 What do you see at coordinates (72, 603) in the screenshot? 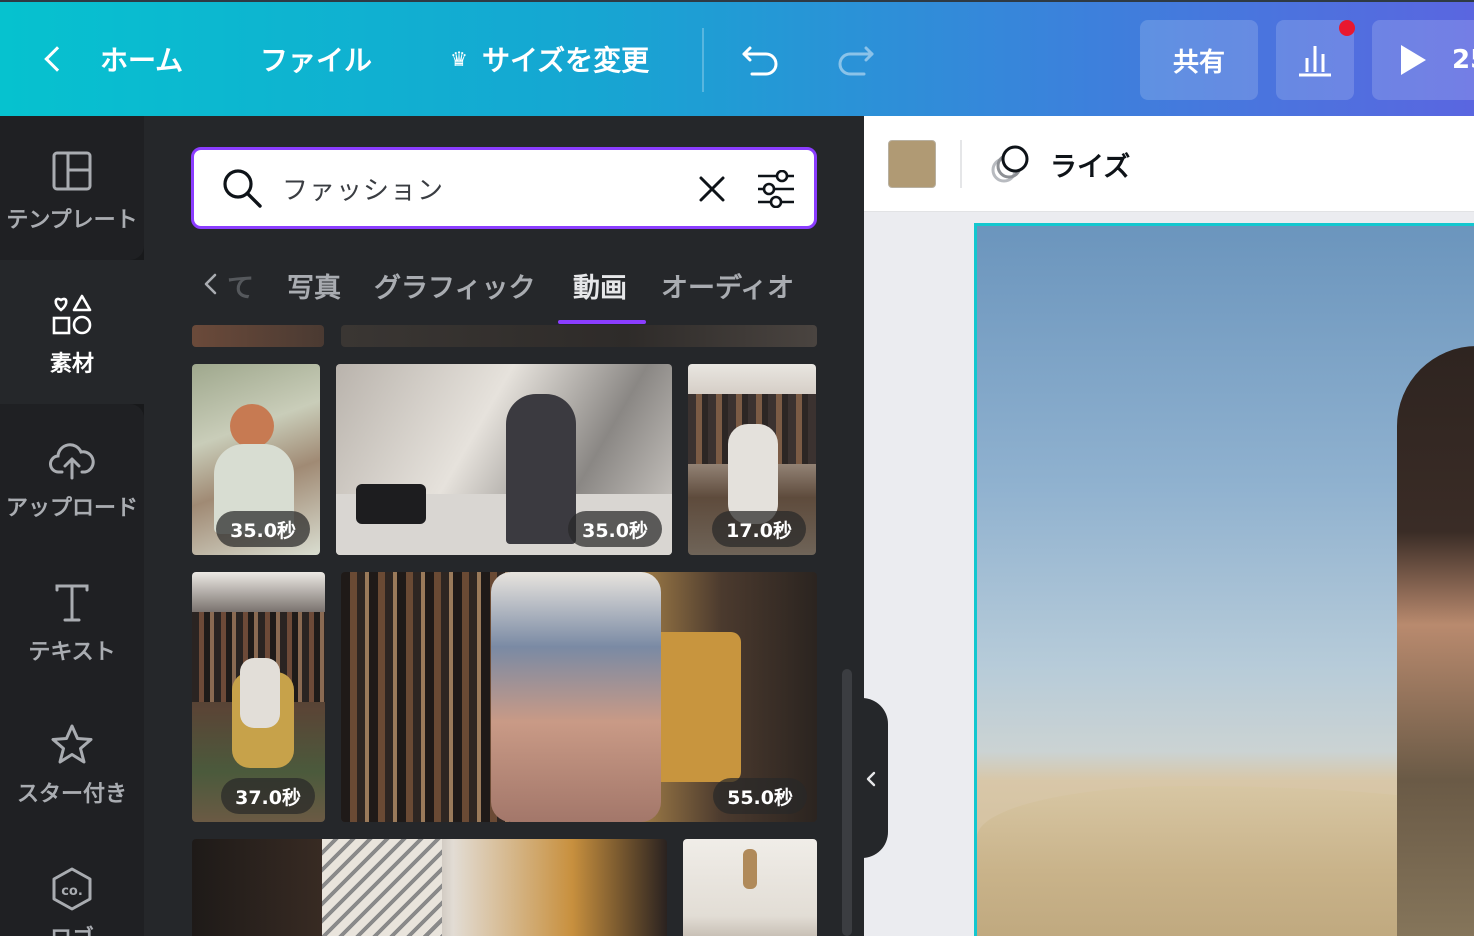
I see `text-icon` at bounding box center [72, 603].